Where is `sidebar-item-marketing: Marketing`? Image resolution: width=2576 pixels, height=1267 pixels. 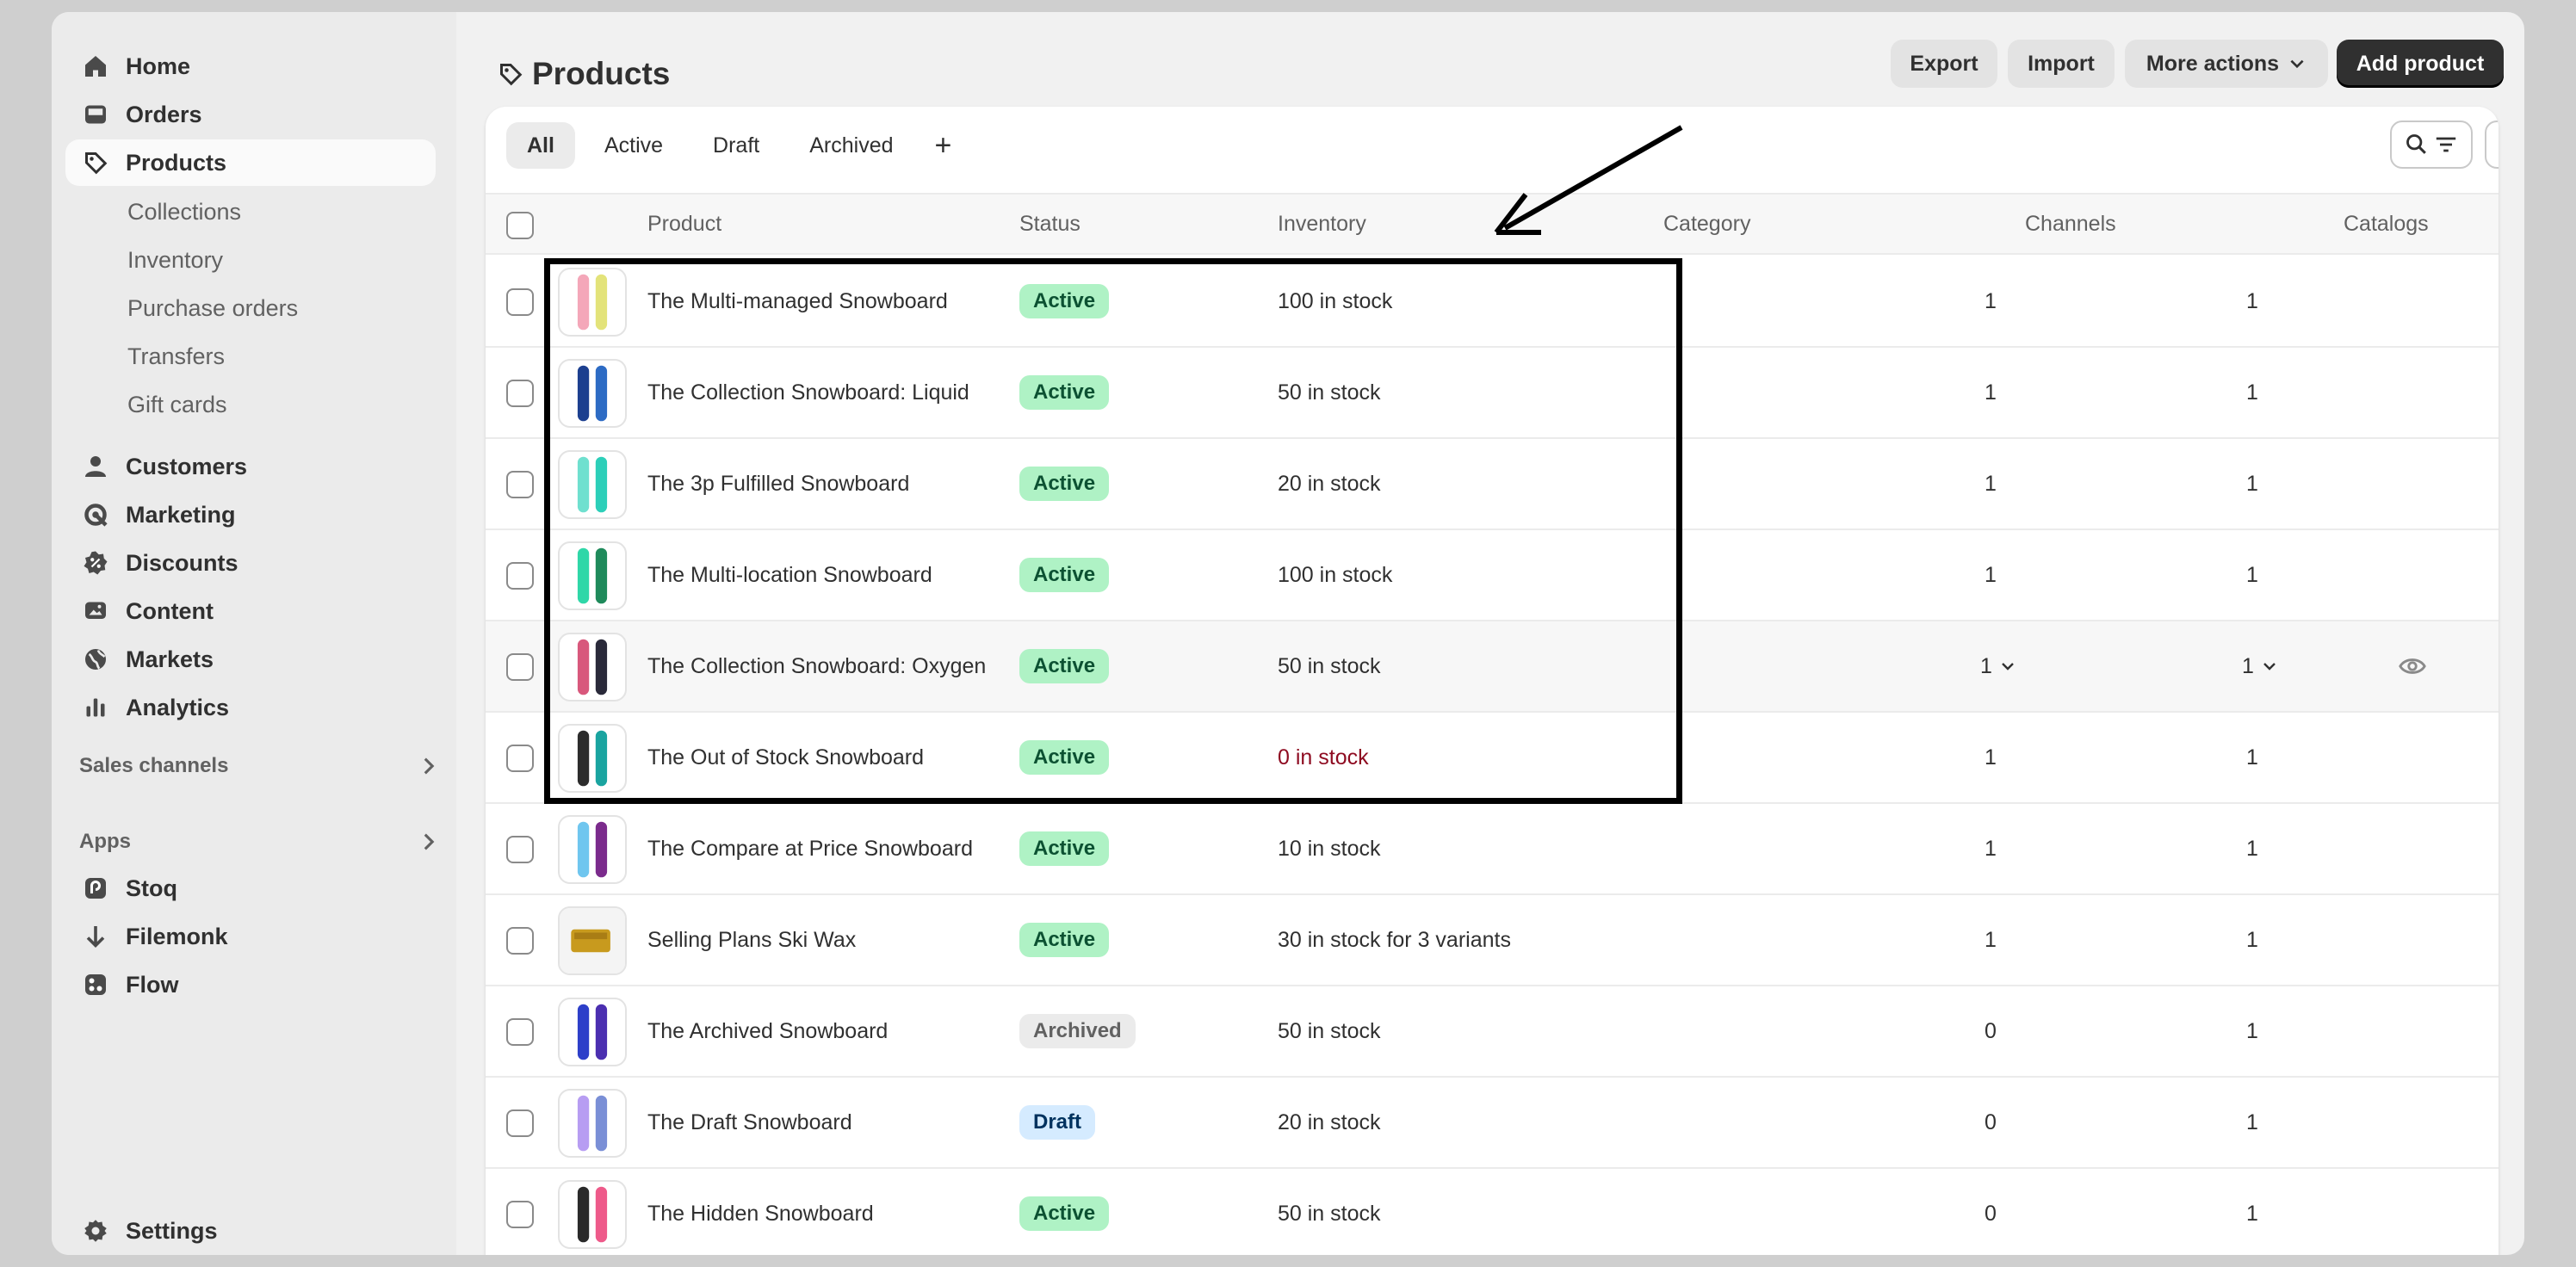 sidebar-item-marketing: Marketing is located at coordinates (251, 514).